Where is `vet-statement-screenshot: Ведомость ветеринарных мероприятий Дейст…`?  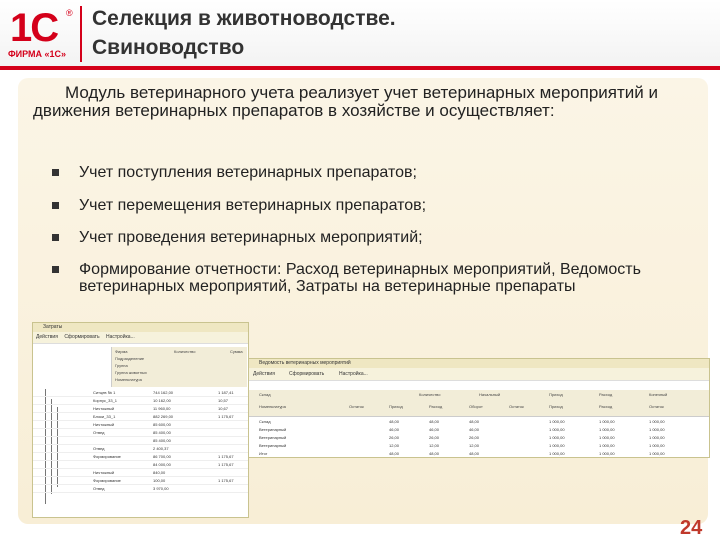 vet-statement-screenshot: Ведомость ветеринарных мероприятий Дейст… is located at coordinates (479, 408).